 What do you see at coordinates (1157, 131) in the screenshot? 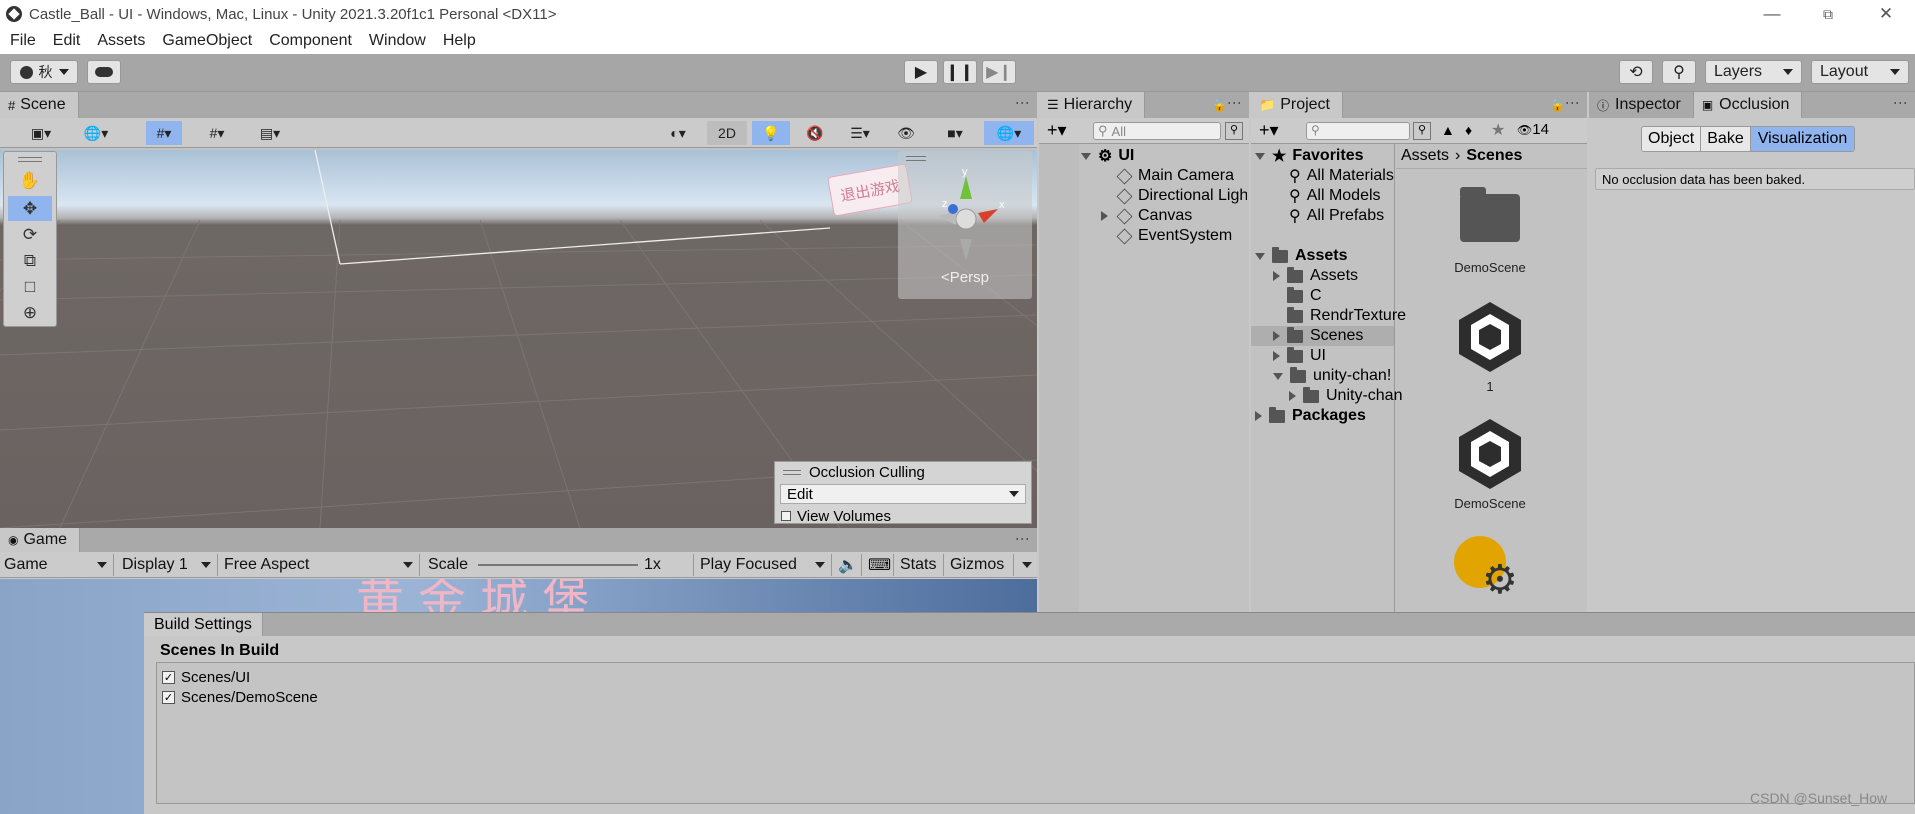
I see `hierarchy-search-input: ⚲ All` at bounding box center [1157, 131].